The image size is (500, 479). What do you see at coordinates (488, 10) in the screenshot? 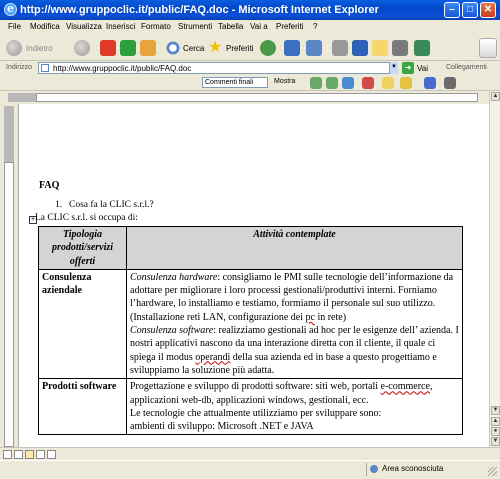
I see `close-button: ✕` at bounding box center [488, 10].